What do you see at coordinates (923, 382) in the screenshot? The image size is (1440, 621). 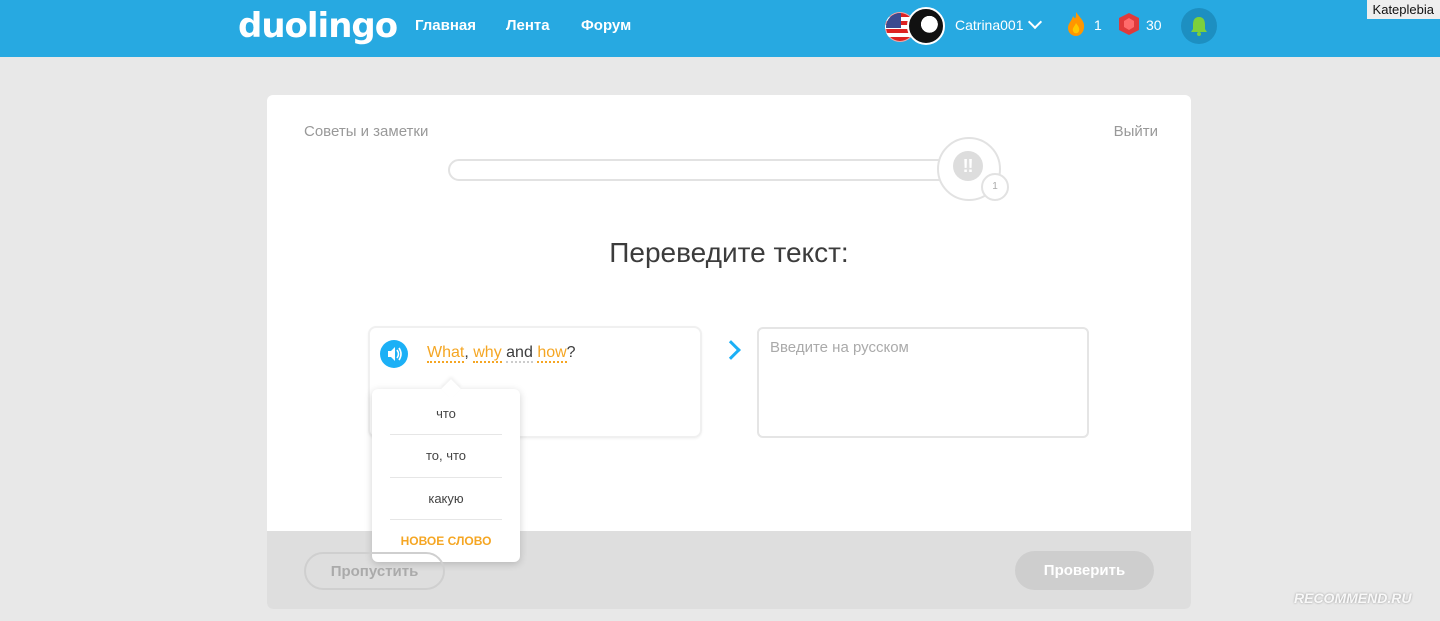 I see `answer-input` at bounding box center [923, 382].